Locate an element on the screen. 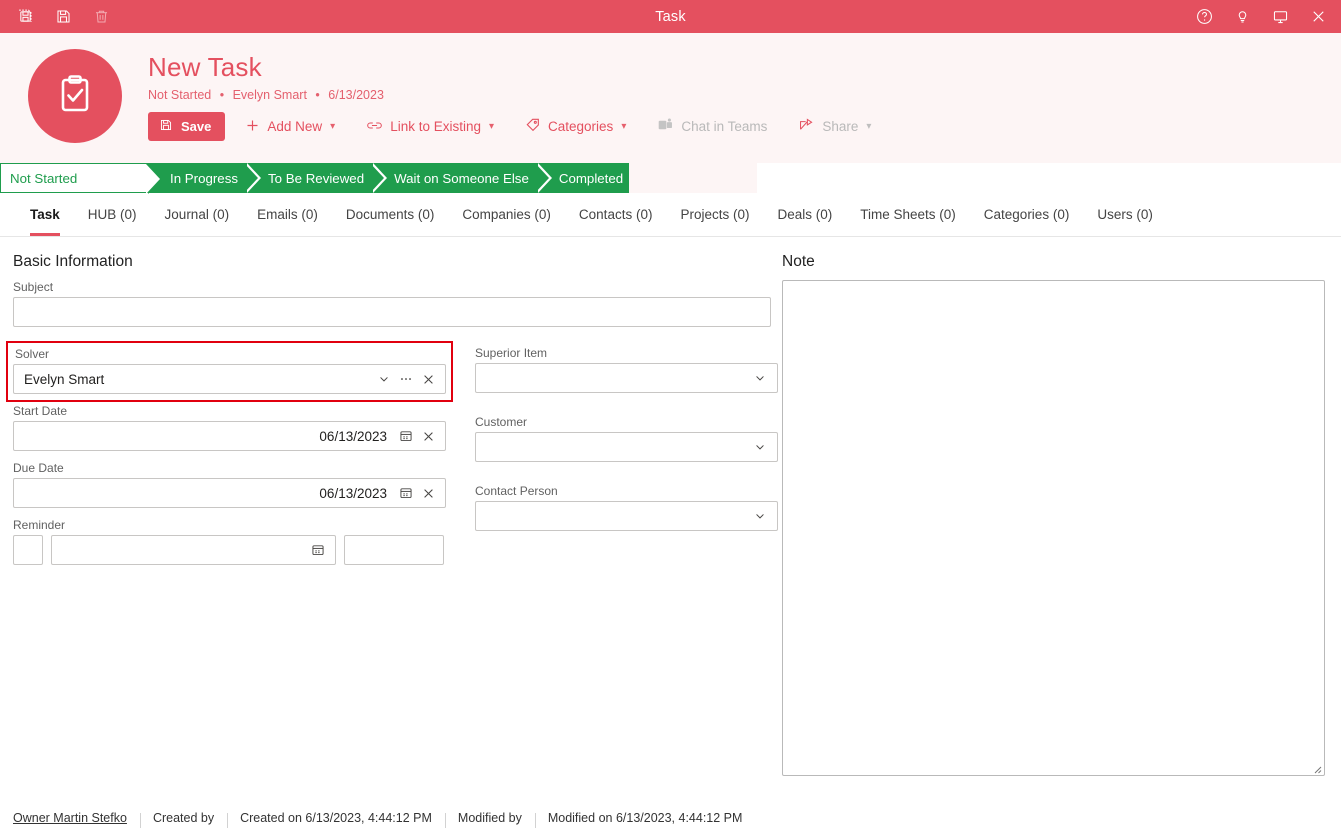 The height and width of the screenshot is (836, 1341). tab-companies: Companies (0) is located at coordinates (506, 214).